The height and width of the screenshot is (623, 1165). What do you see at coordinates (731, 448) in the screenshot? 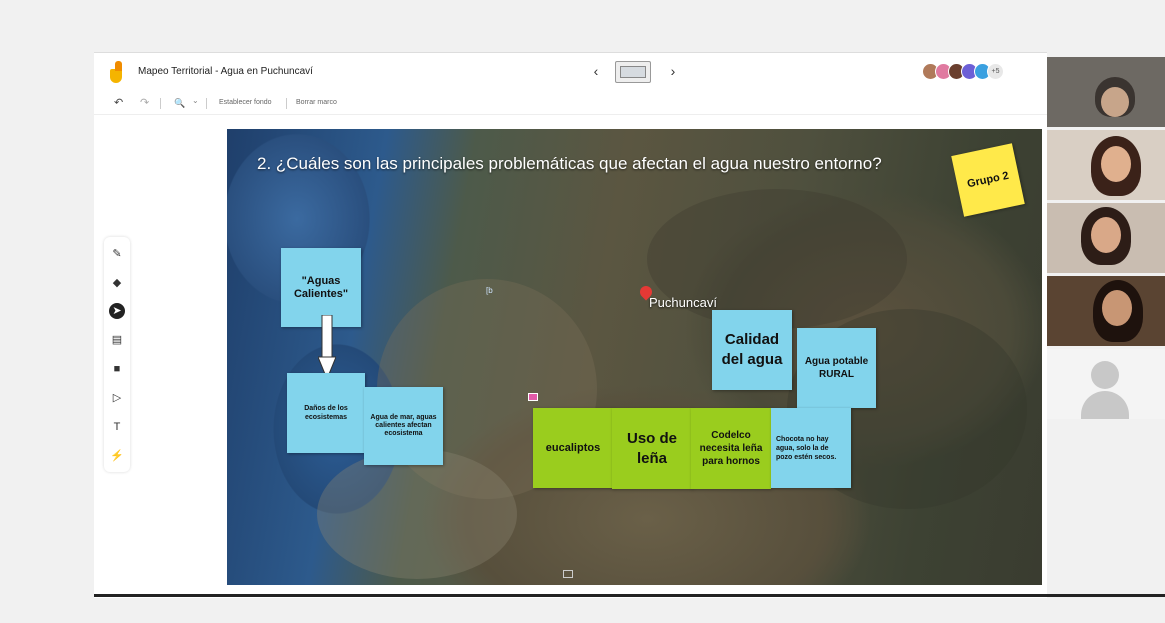
I see `sticky-note: Codelco necesita leña para hornos` at bounding box center [731, 448].